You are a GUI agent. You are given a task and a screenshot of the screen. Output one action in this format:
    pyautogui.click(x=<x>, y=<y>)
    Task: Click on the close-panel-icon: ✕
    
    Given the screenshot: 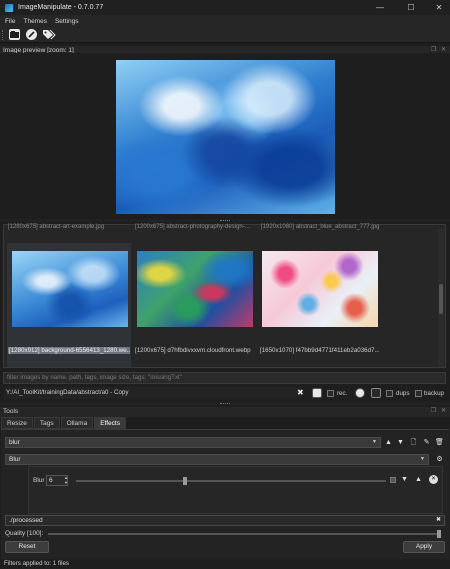 What is the action you would take?
    pyautogui.click(x=443, y=411)
    